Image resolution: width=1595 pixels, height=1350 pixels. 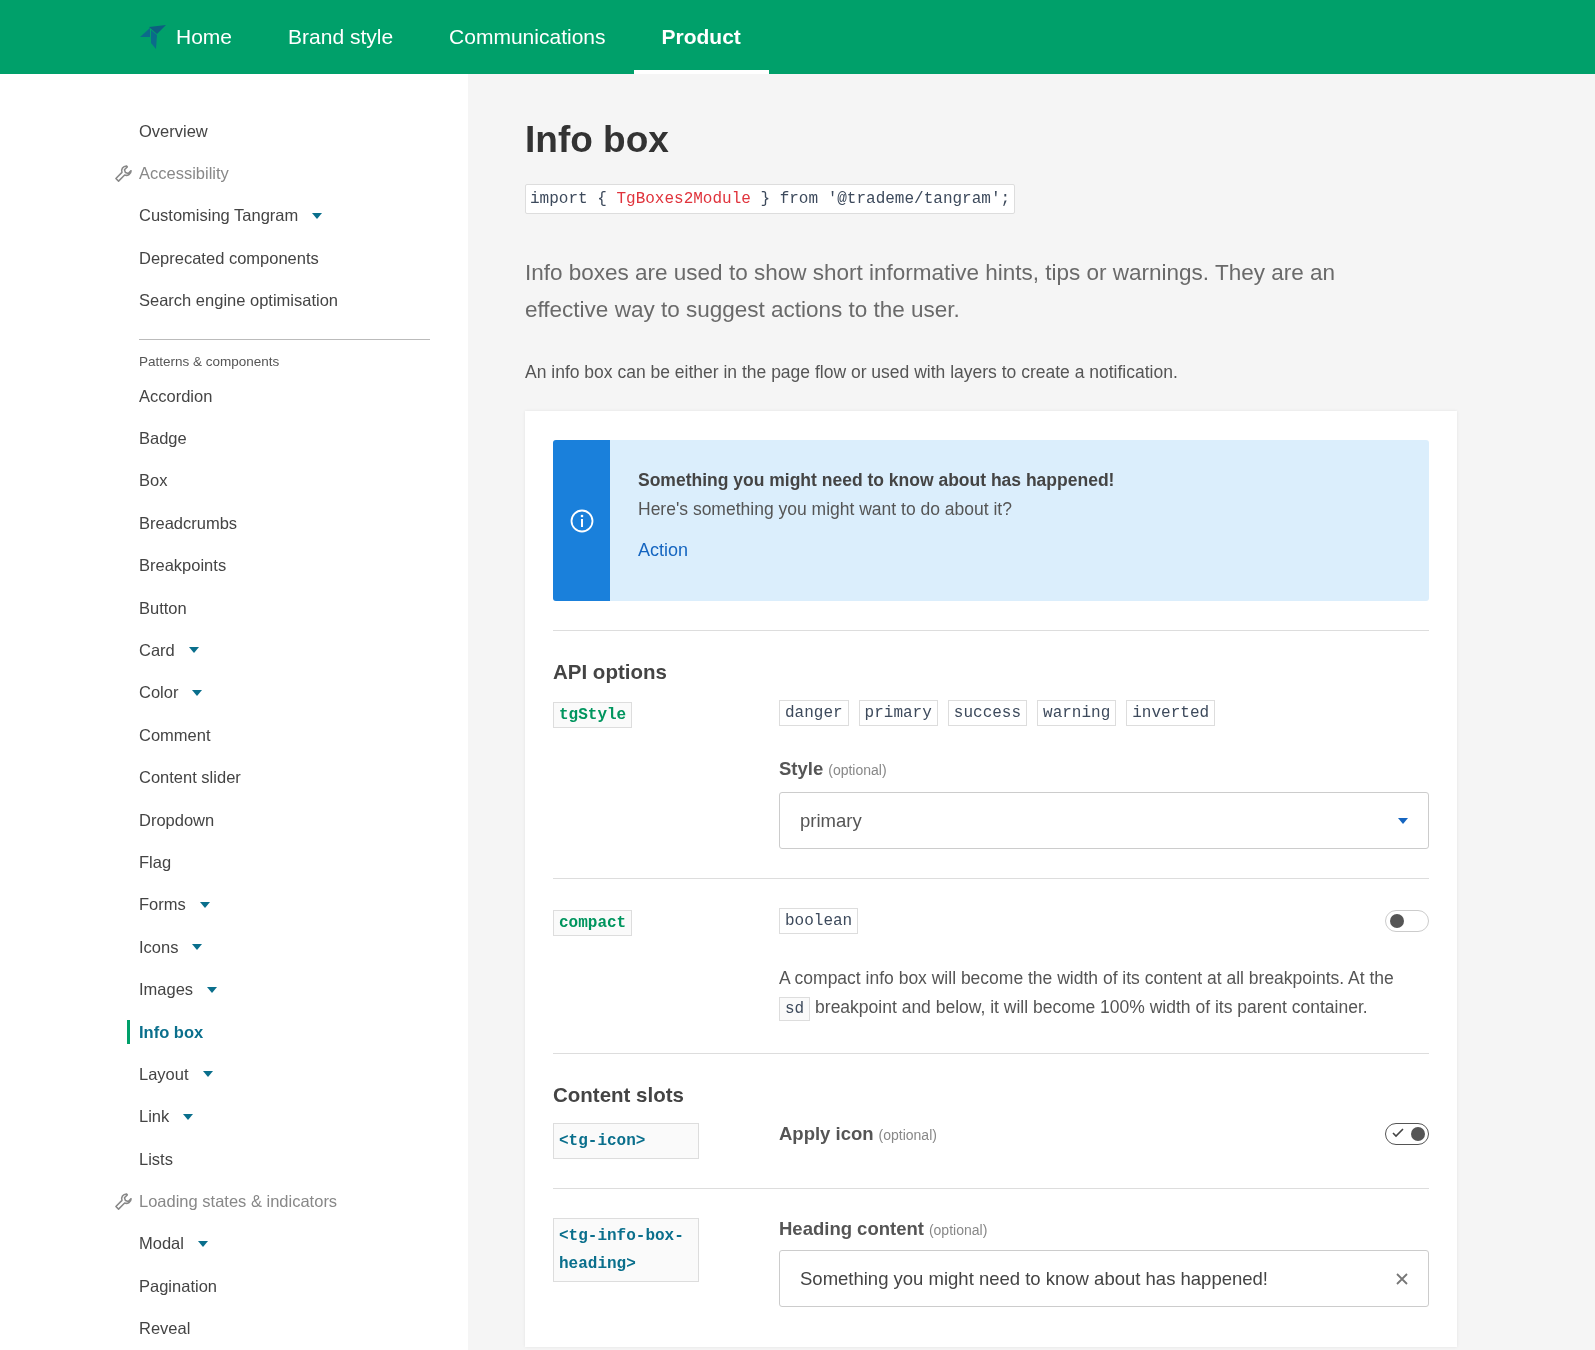 What do you see at coordinates (852, 373) in the screenshot?
I see `paragraph: An info box can be either in the page flow or used with layers to create a notification.` at bounding box center [852, 373].